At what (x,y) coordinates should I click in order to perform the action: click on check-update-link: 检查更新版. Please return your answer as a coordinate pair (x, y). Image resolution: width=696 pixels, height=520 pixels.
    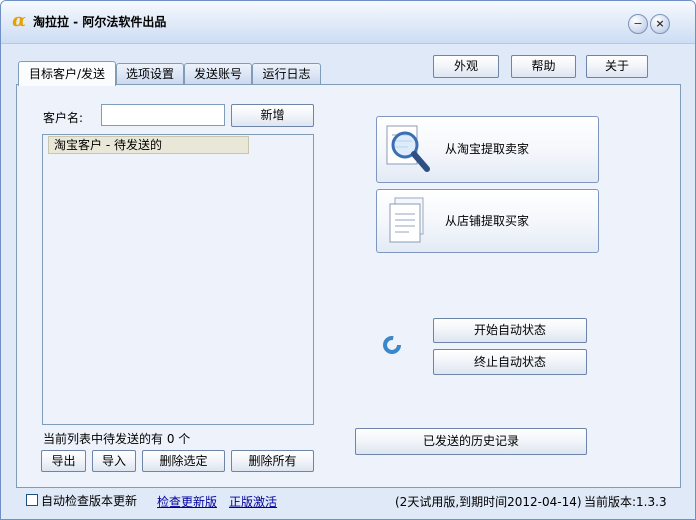
    Looking at the image, I should click on (187, 501).